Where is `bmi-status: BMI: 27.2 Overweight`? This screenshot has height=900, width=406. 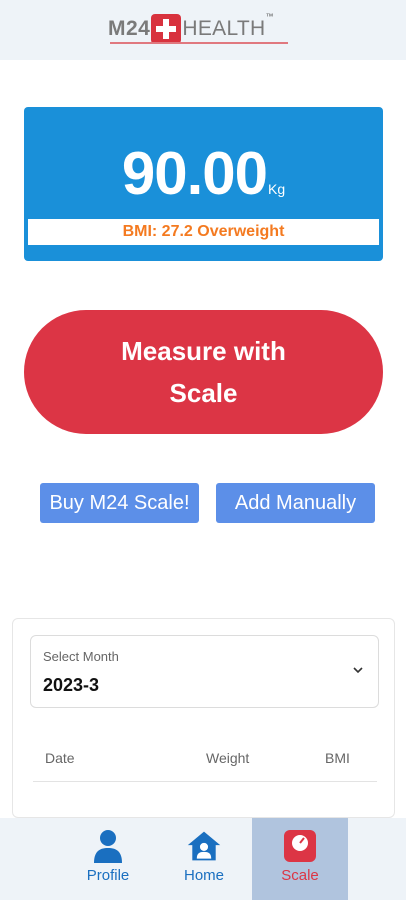 bmi-status: BMI: 27.2 Overweight is located at coordinates (203, 232).